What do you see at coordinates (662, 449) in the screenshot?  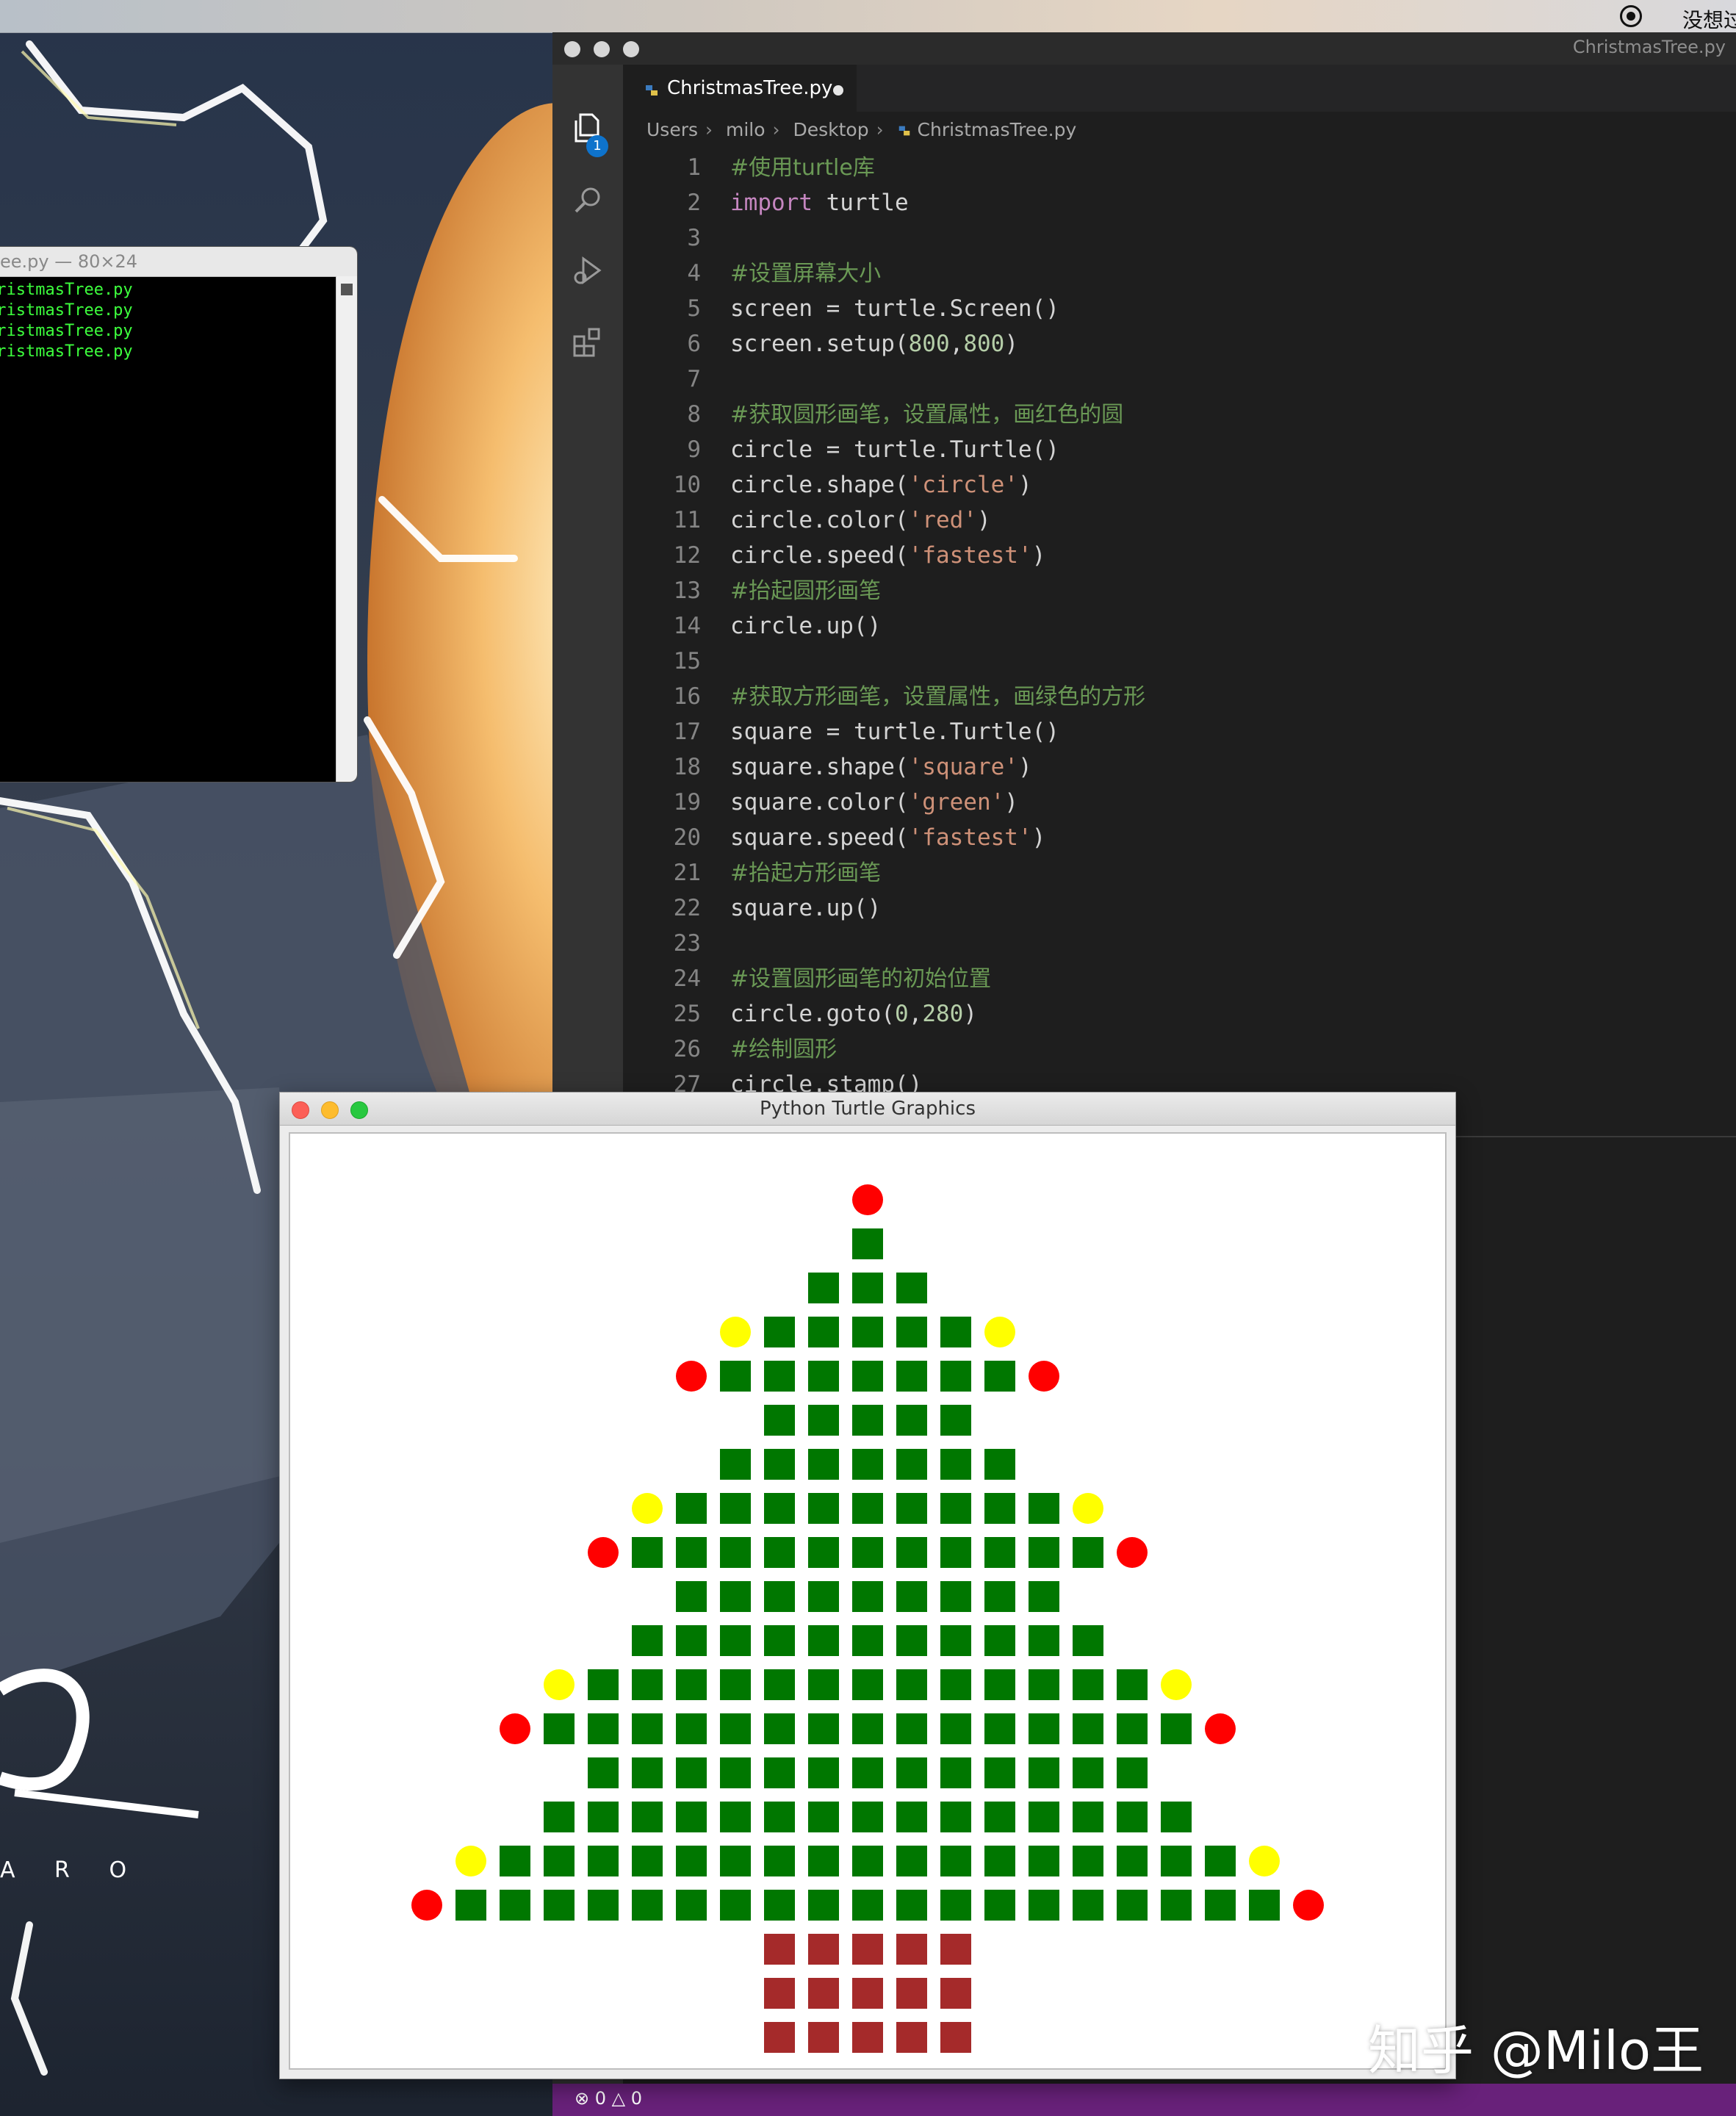 I see `line-number: 9` at bounding box center [662, 449].